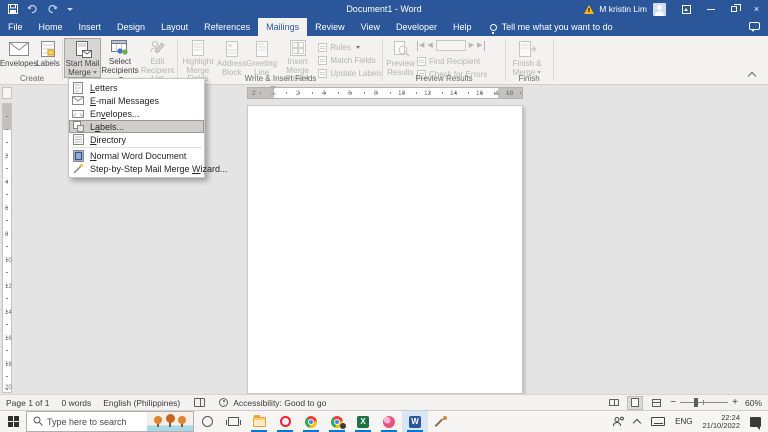 The image size is (768, 432). I want to click on opera-button, so click(285, 421).